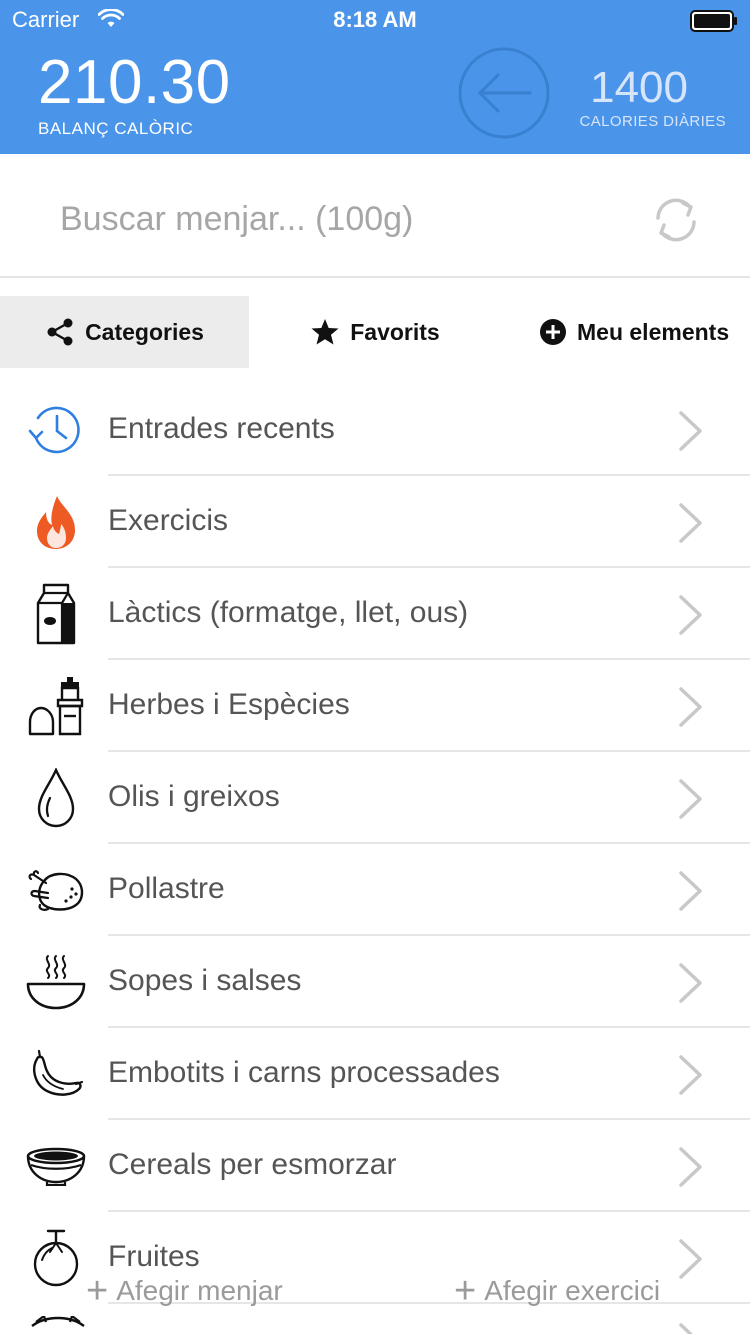 The width and height of the screenshot is (750, 1334). I want to click on clock: 8:18 AM, so click(375, 19).